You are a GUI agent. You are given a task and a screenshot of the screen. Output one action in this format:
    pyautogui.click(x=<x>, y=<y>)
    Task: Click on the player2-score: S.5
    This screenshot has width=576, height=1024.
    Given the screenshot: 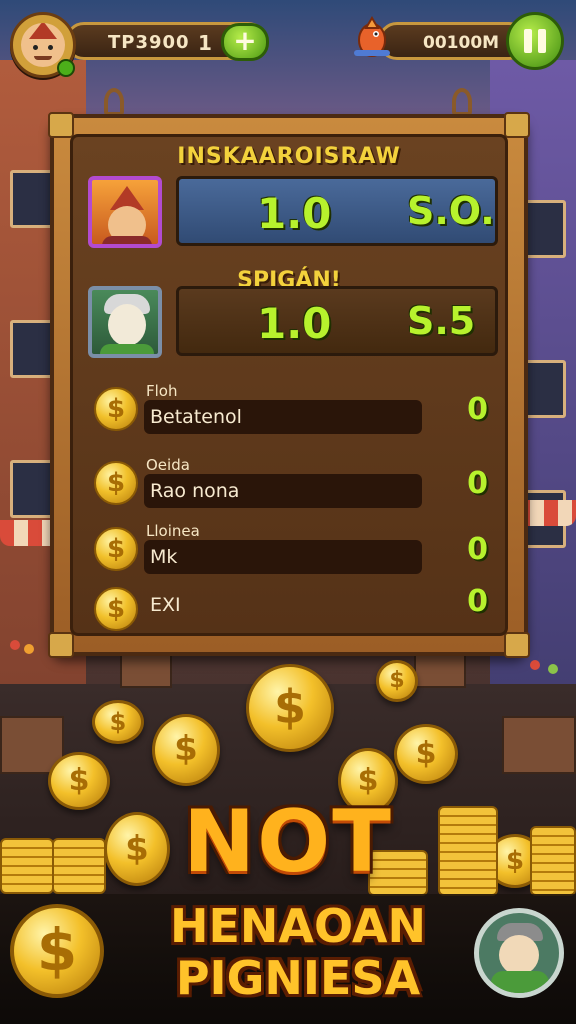 What is the action you would take?
    pyautogui.click(x=441, y=321)
    